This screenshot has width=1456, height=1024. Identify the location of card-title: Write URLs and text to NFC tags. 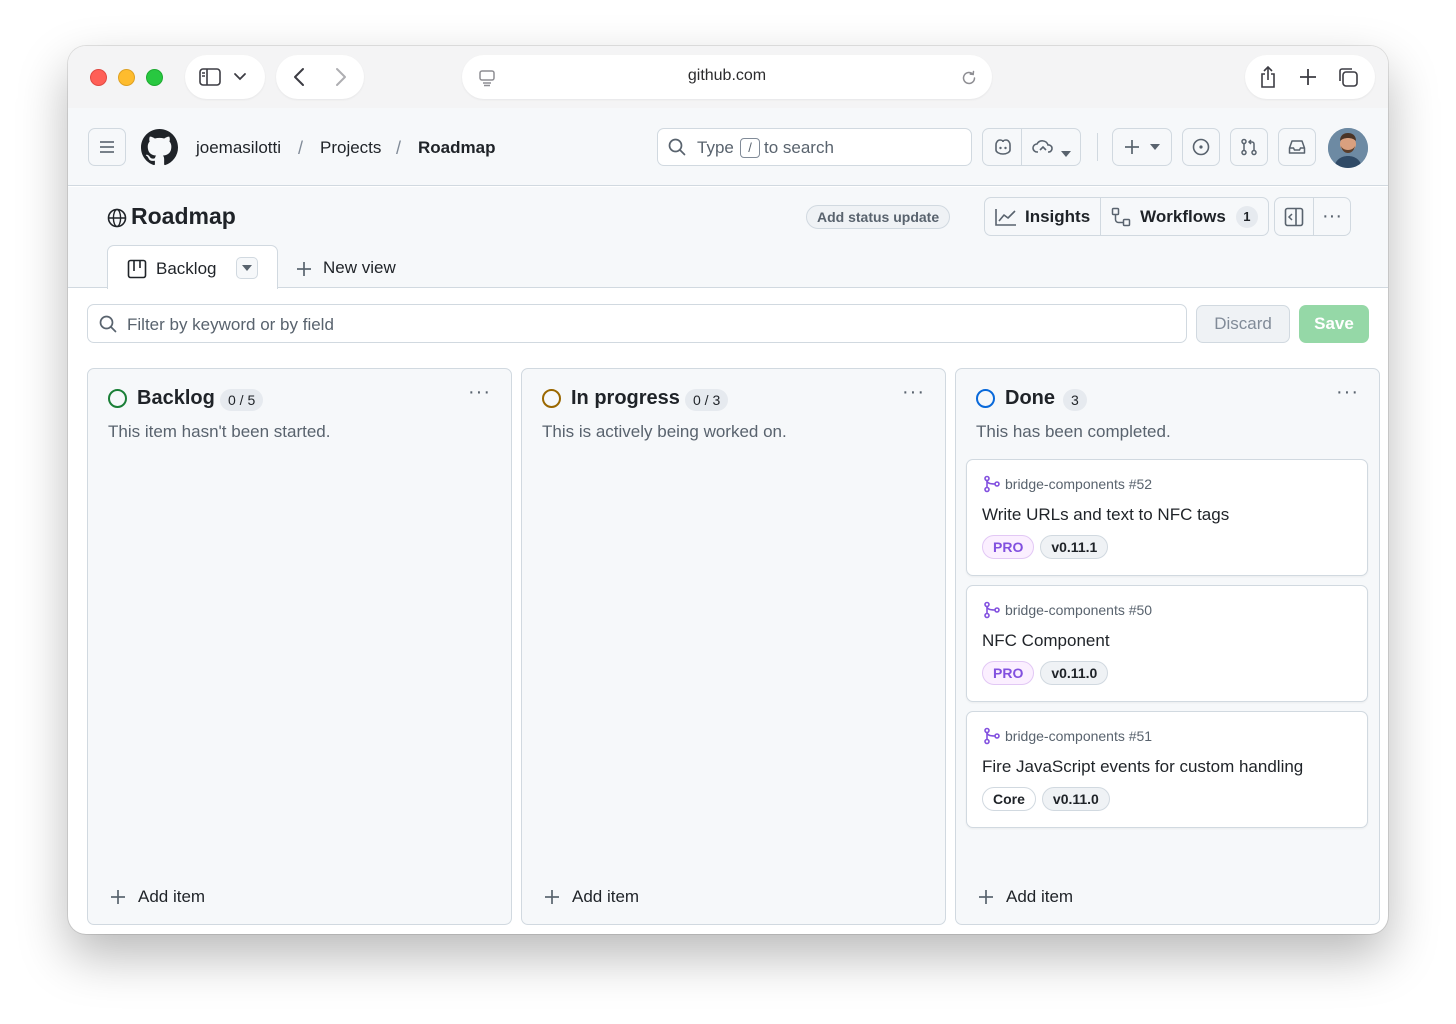
(1105, 515).